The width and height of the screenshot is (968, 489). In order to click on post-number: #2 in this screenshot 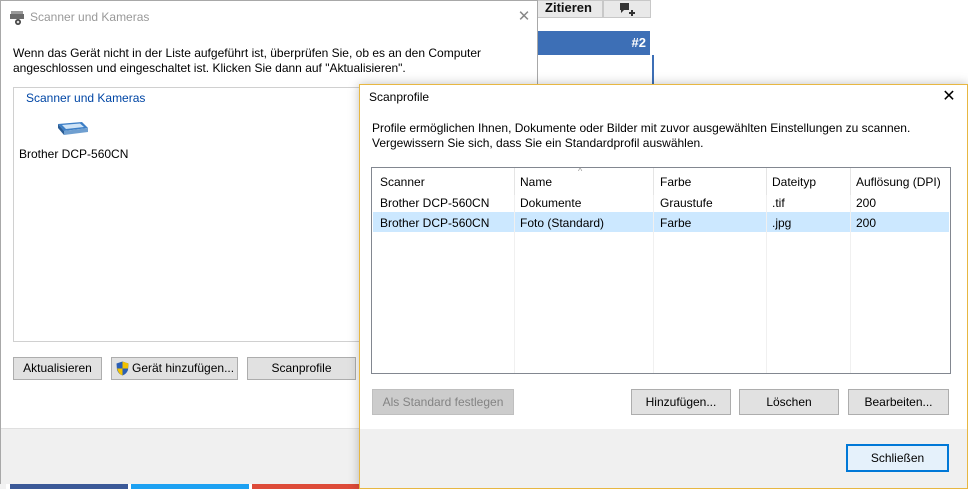, I will do `click(592, 43)`.